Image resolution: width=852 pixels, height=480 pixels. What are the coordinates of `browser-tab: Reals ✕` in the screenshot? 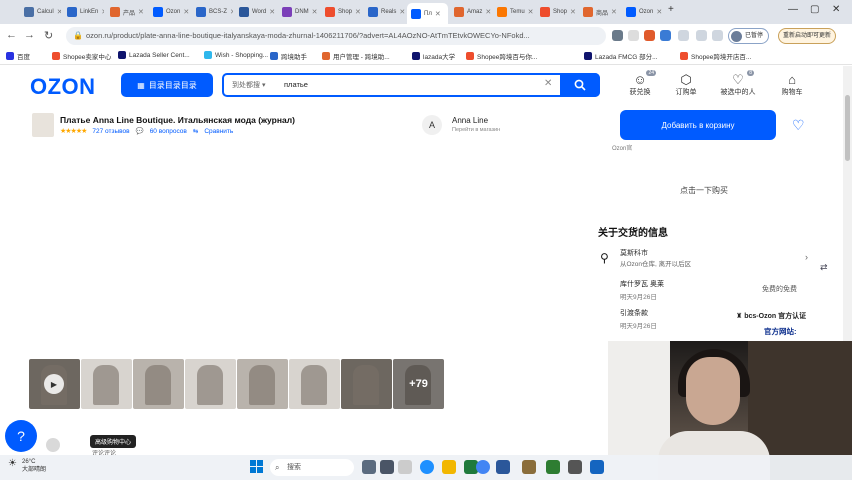 It's located at (384, 12).